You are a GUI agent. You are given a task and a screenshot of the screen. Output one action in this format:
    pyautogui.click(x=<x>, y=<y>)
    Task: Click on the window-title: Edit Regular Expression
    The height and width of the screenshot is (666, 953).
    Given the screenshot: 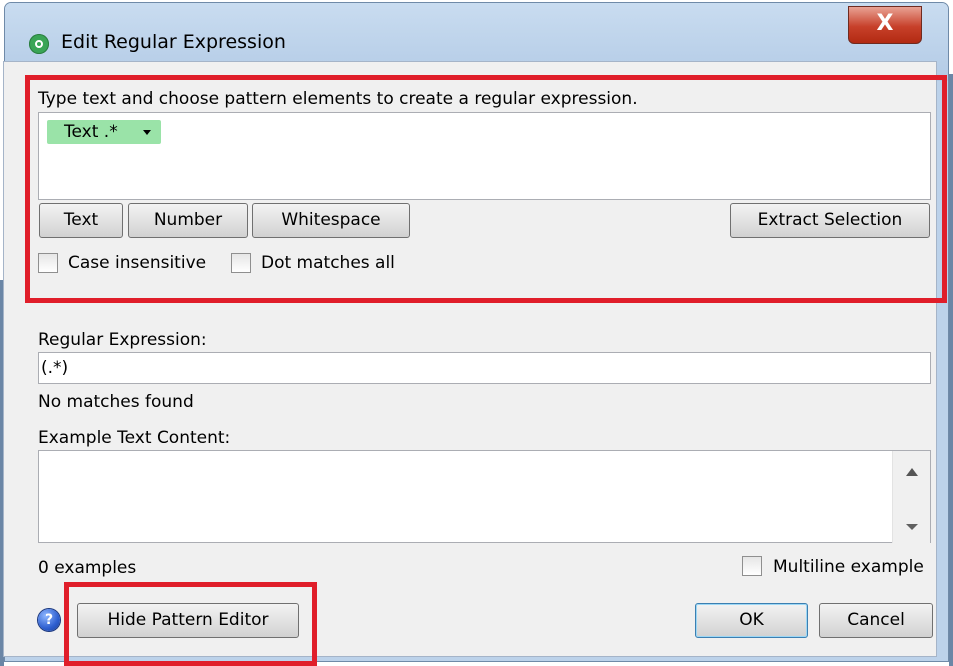 What is the action you would take?
    pyautogui.click(x=173, y=42)
    